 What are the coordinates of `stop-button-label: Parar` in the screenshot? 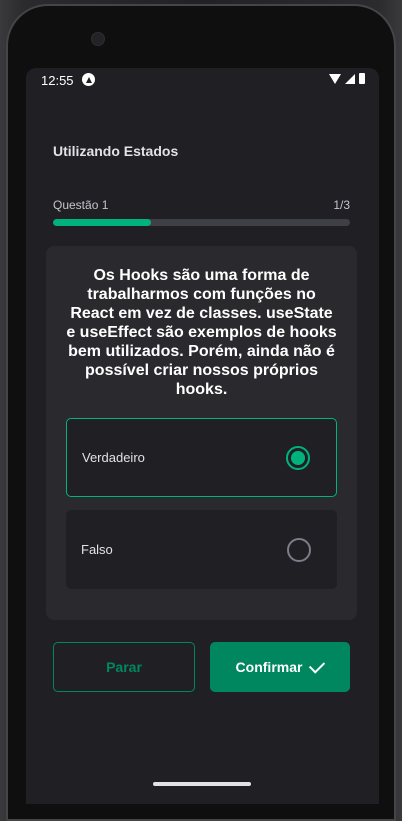 It's located at (124, 667).